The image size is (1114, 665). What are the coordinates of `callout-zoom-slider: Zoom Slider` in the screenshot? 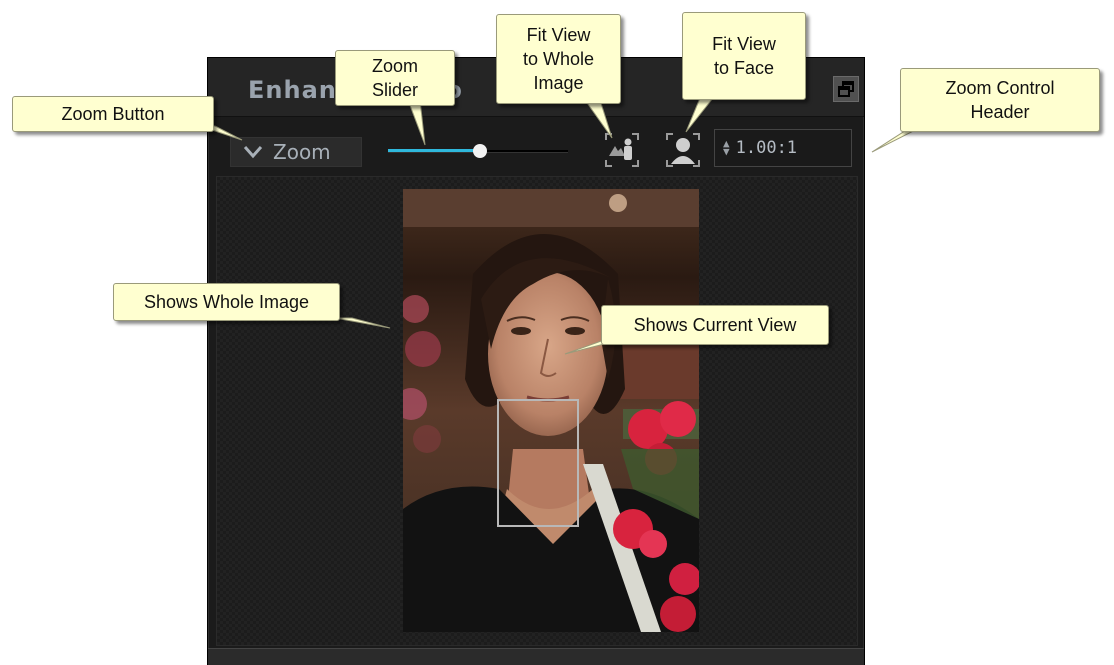 It's located at (395, 78).